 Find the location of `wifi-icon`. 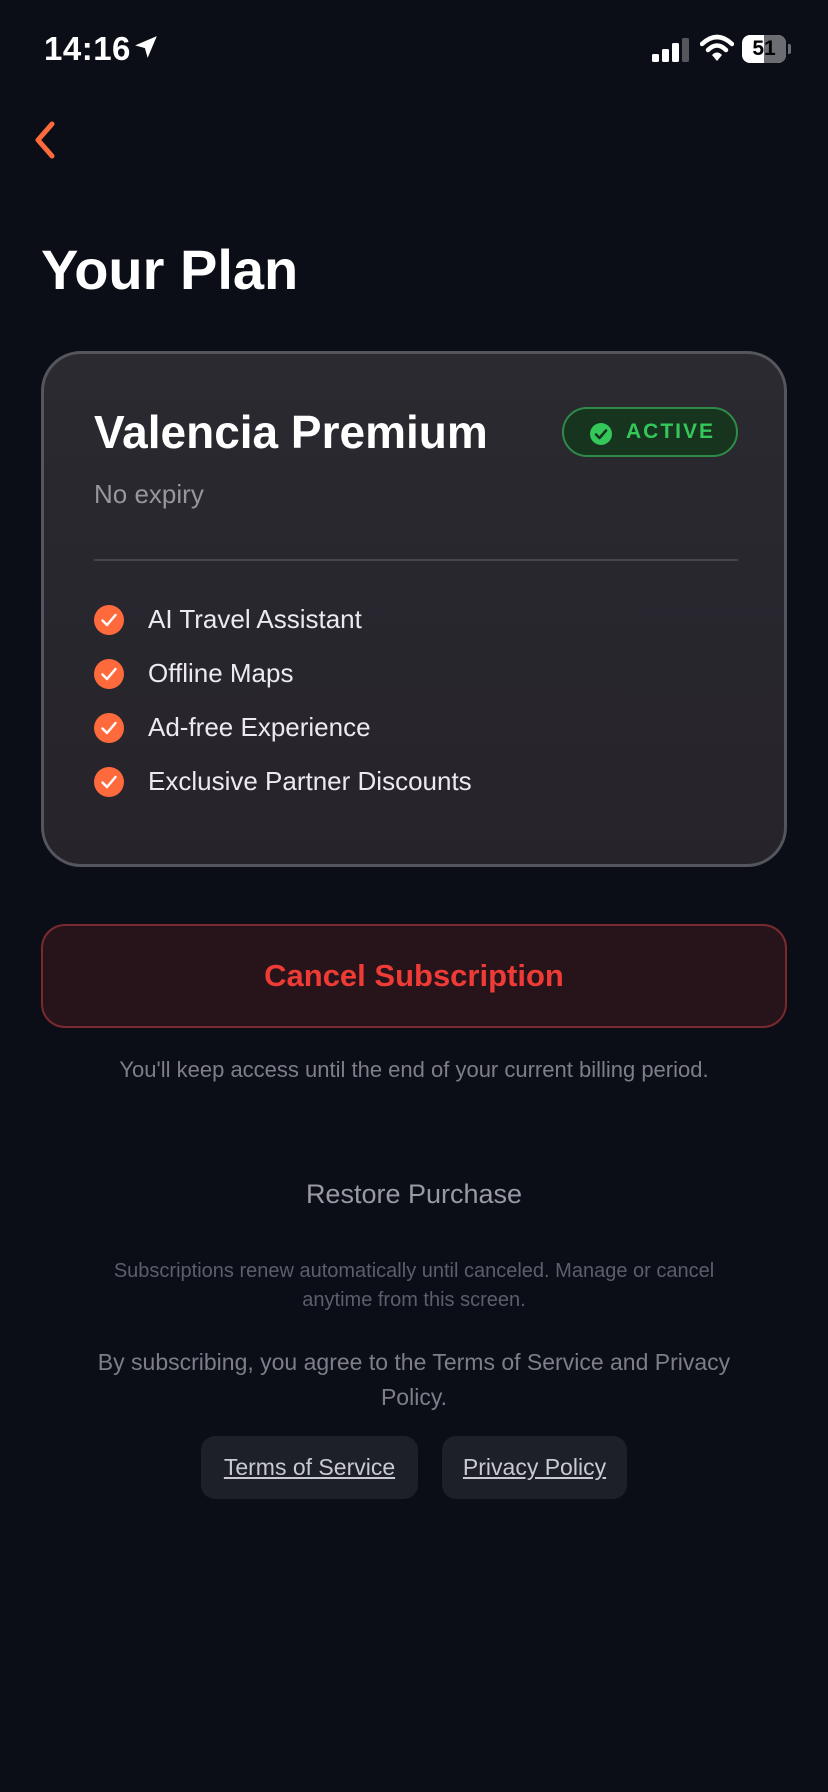

wifi-icon is located at coordinates (717, 47).